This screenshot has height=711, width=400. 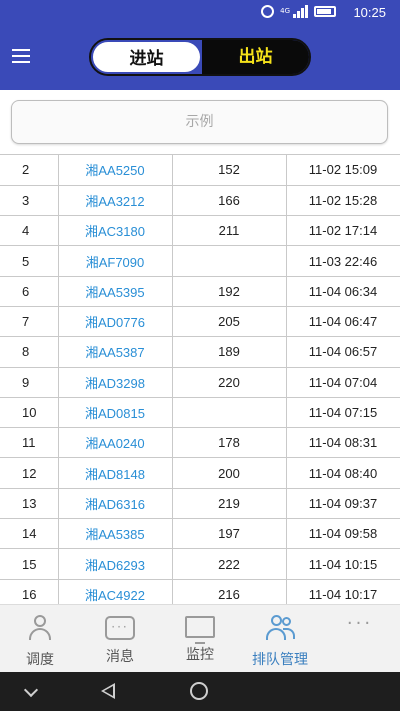 What do you see at coordinates (343, 473) in the screenshot?
I see `row-time: 11-04 08:40` at bounding box center [343, 473].